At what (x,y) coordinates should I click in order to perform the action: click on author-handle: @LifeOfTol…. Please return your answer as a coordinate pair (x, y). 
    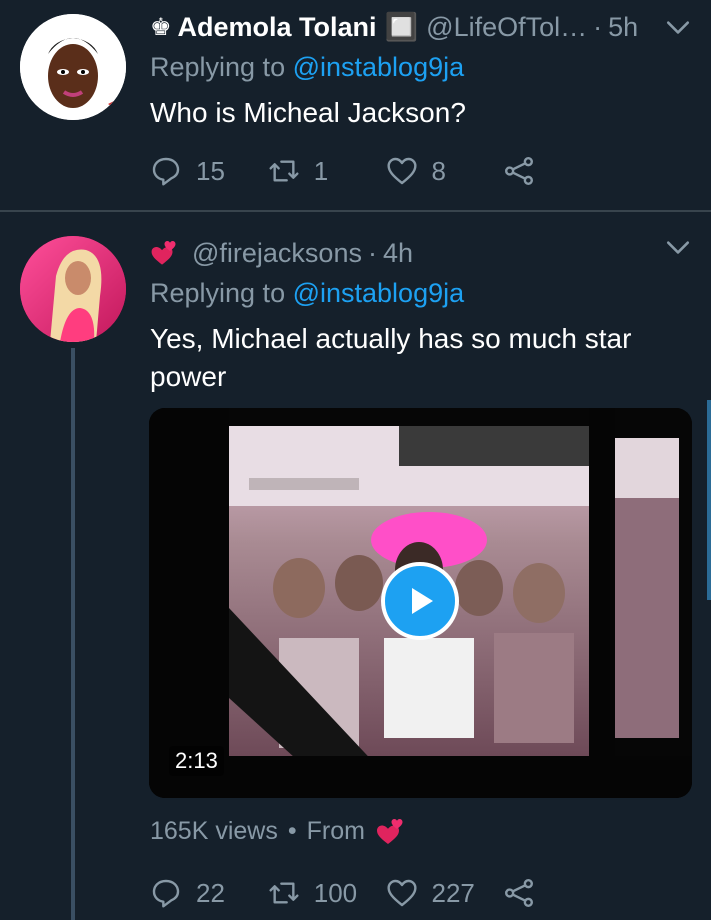
    Looking at the image, I should click on (506, 27).